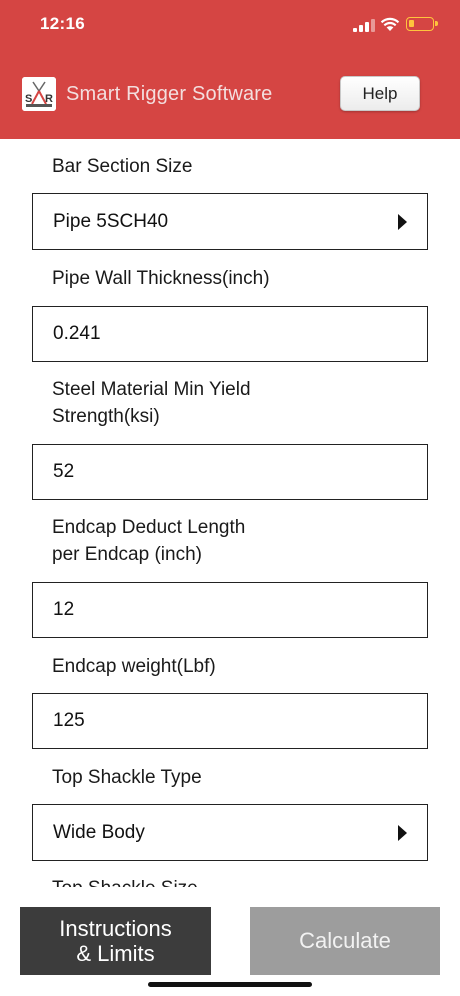 Image resolution: width=460 pixels, height=996 pixels. What do you see at coordinates (169, 94) in the screenshot?
I see `app-title: Smart Rigger Software` at bounding box center [169, 94].